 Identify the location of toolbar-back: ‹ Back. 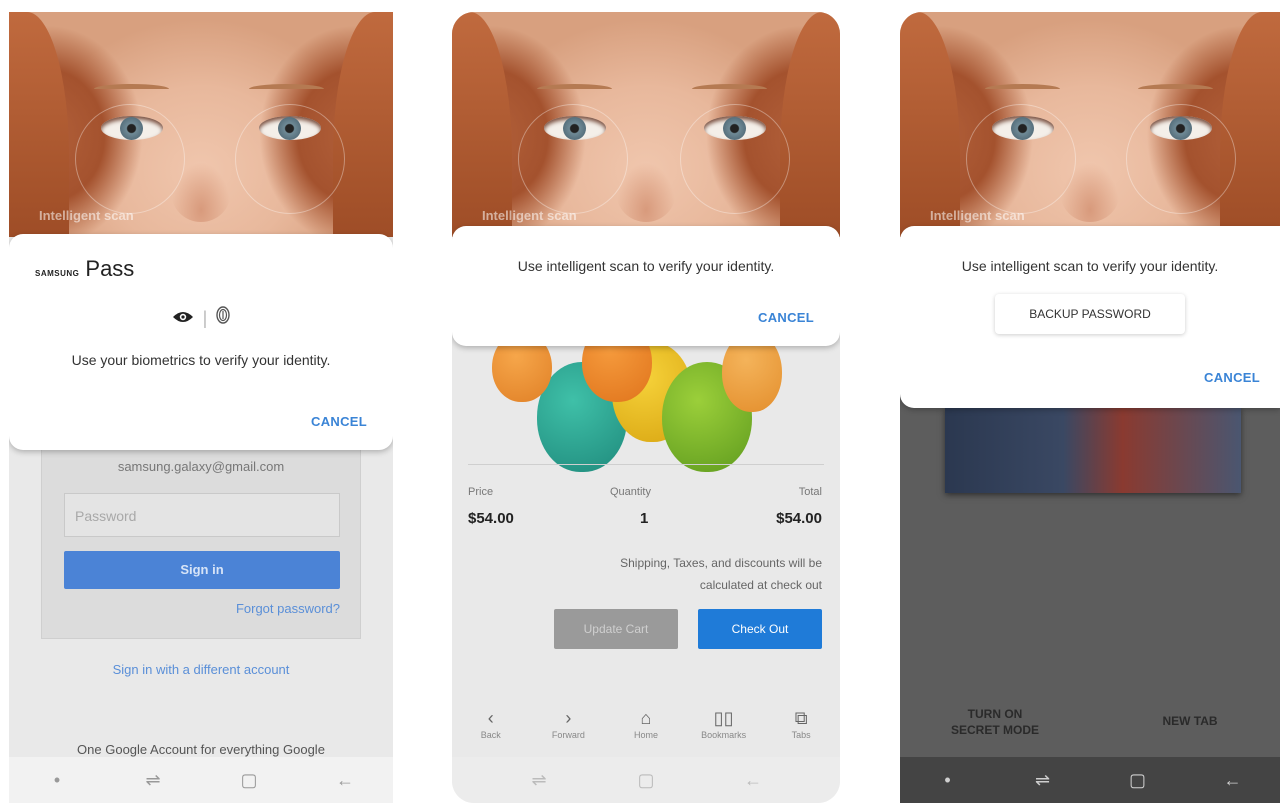
(491, 724).